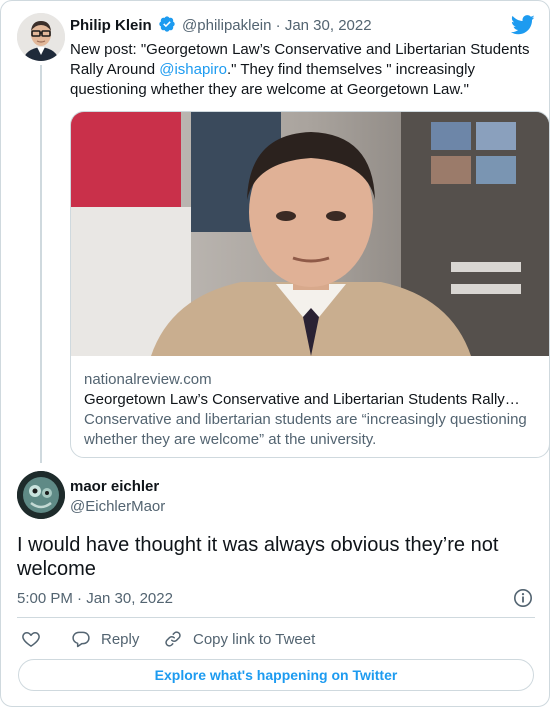 The width and height of the screenshot is (550, 707). Describe the element at coordinates (226, 25) in the screenshot. I see `author-handle: @philipaklein` at that location.